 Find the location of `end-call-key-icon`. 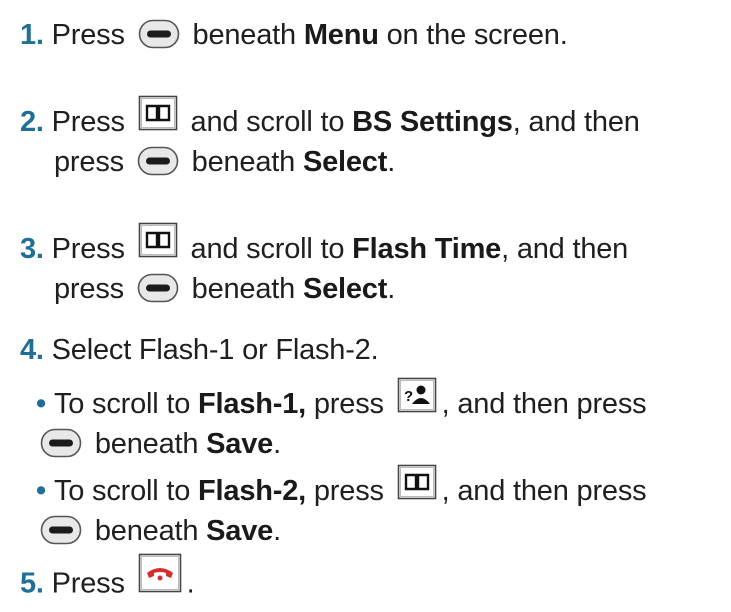

end-call-key-icon is located at coordinates (159, 573).